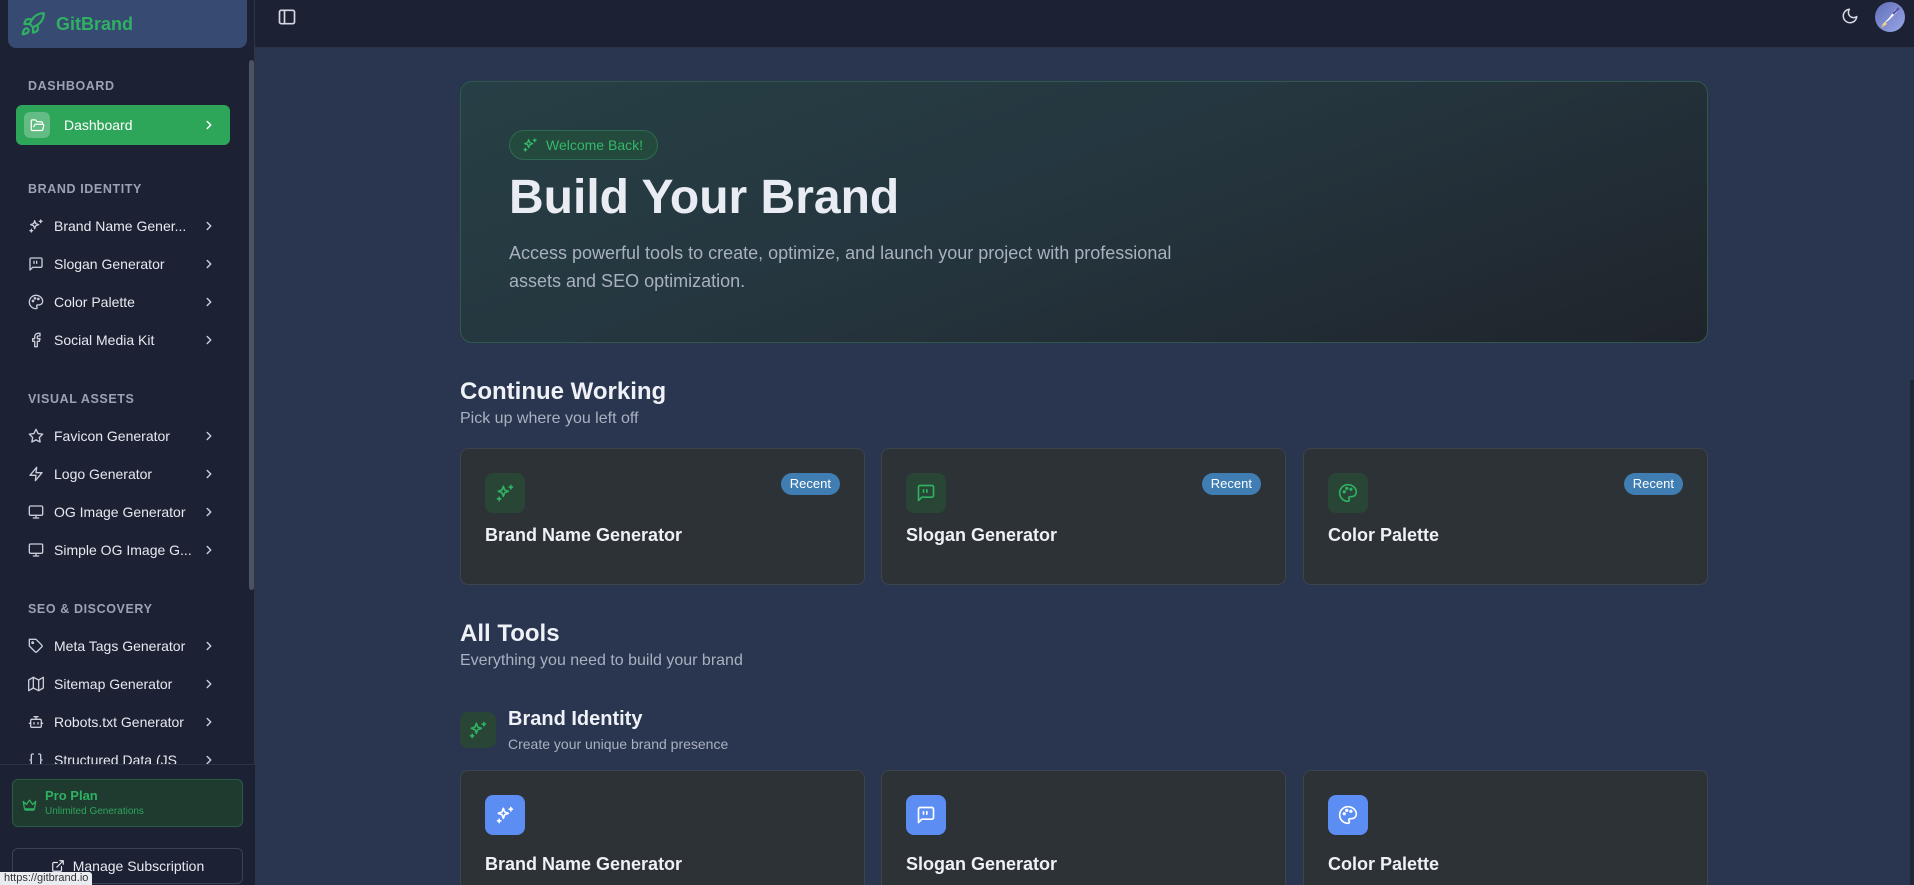  Describe the element at coordinates (36, 435) in the screenshot. I see `star-icon` at that location.